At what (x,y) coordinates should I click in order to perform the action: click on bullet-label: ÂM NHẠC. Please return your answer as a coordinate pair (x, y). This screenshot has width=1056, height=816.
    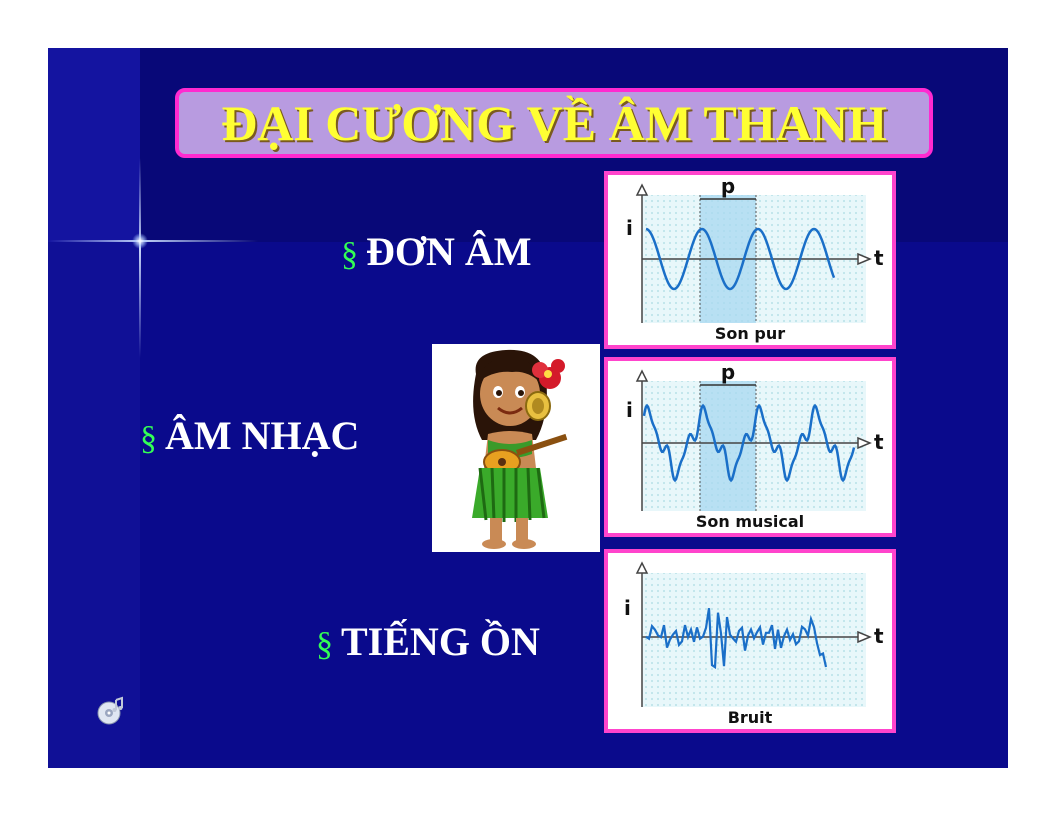
    Looking at the image, I should click on (262, 435).